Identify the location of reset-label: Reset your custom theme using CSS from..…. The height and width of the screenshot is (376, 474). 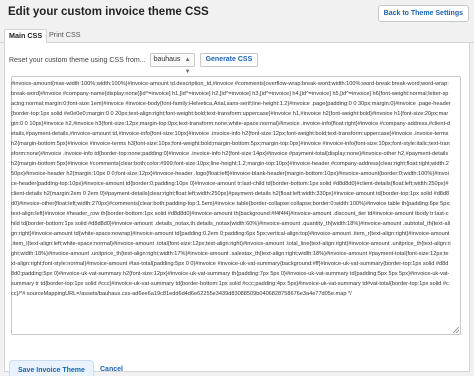
(77, 60).